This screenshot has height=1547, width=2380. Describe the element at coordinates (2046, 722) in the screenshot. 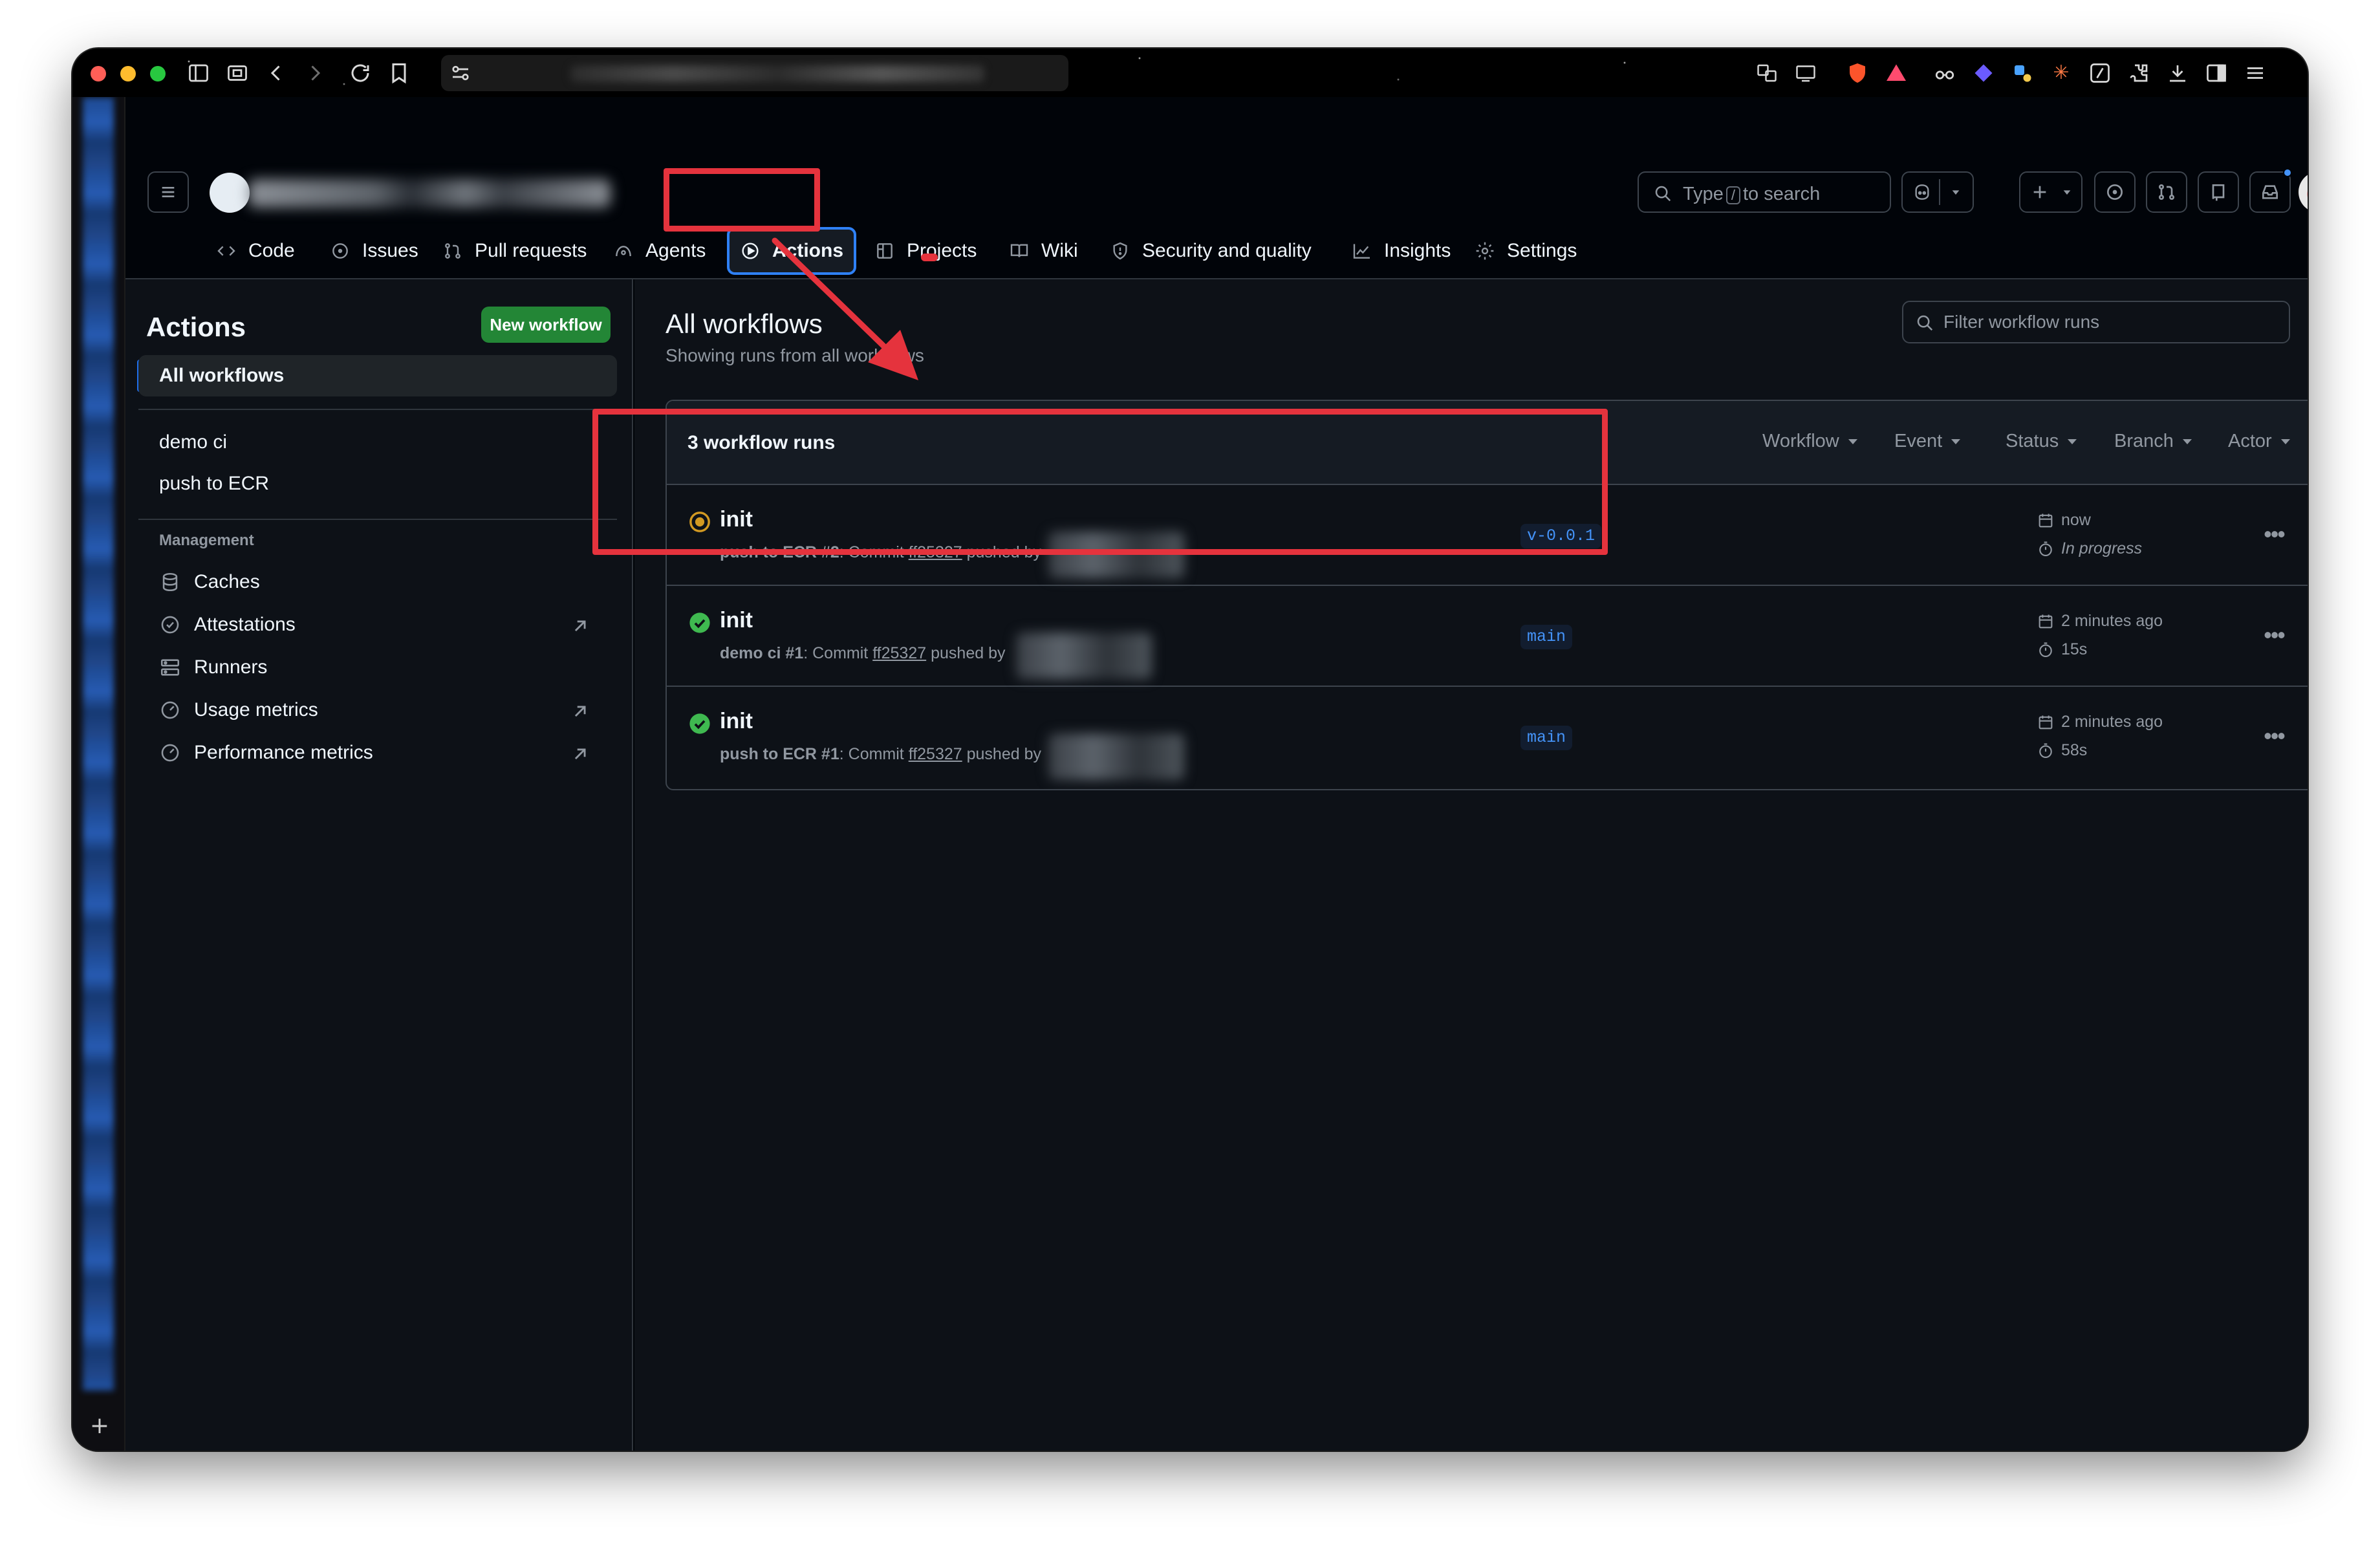

I see `calendar-icon` at that location.